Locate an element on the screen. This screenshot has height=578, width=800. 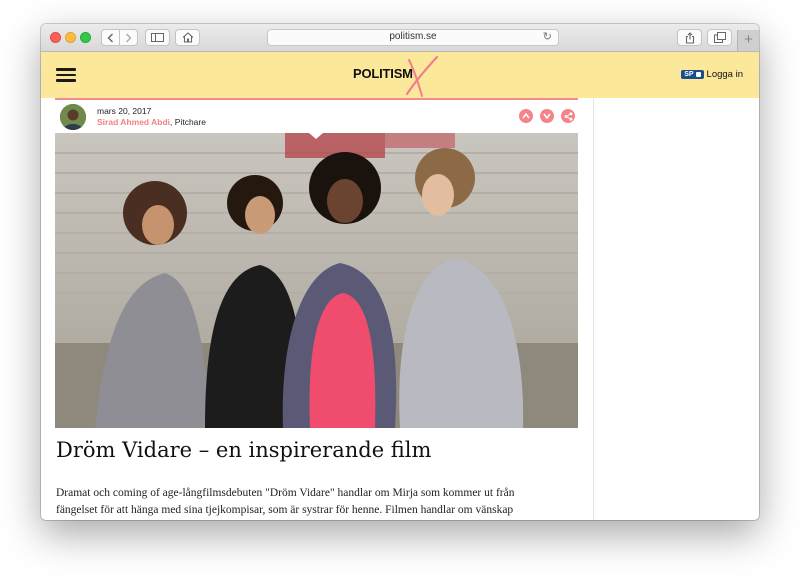
image-notch is located at coordinates (316, 136).